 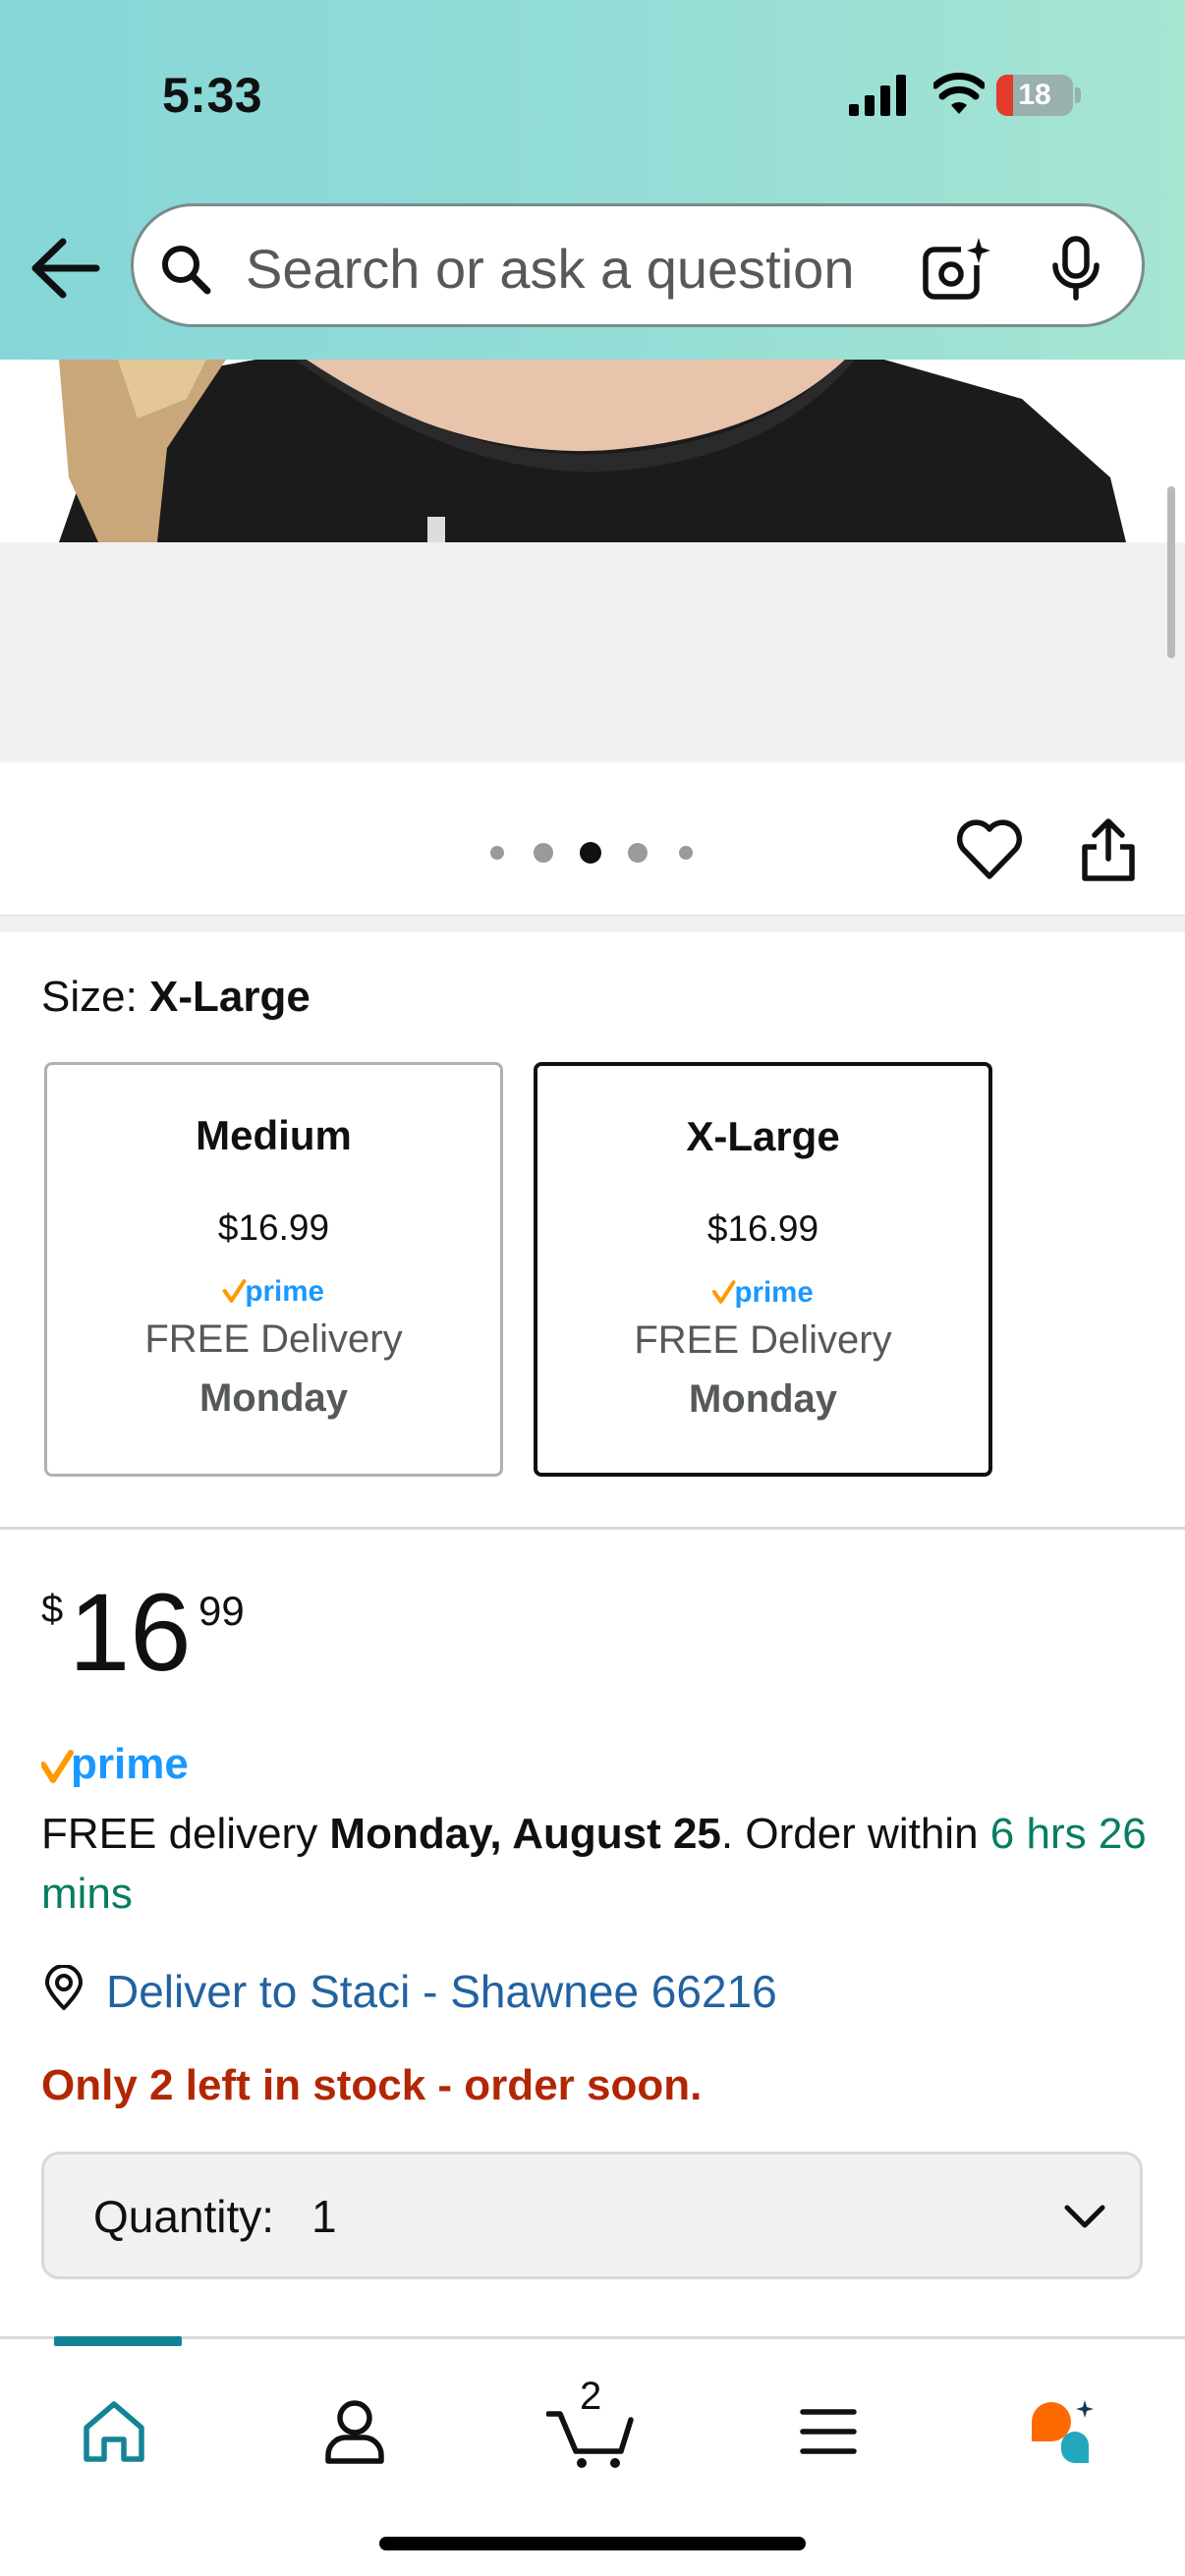 I want to click on wifi-icon, so click(x=959, y=93).